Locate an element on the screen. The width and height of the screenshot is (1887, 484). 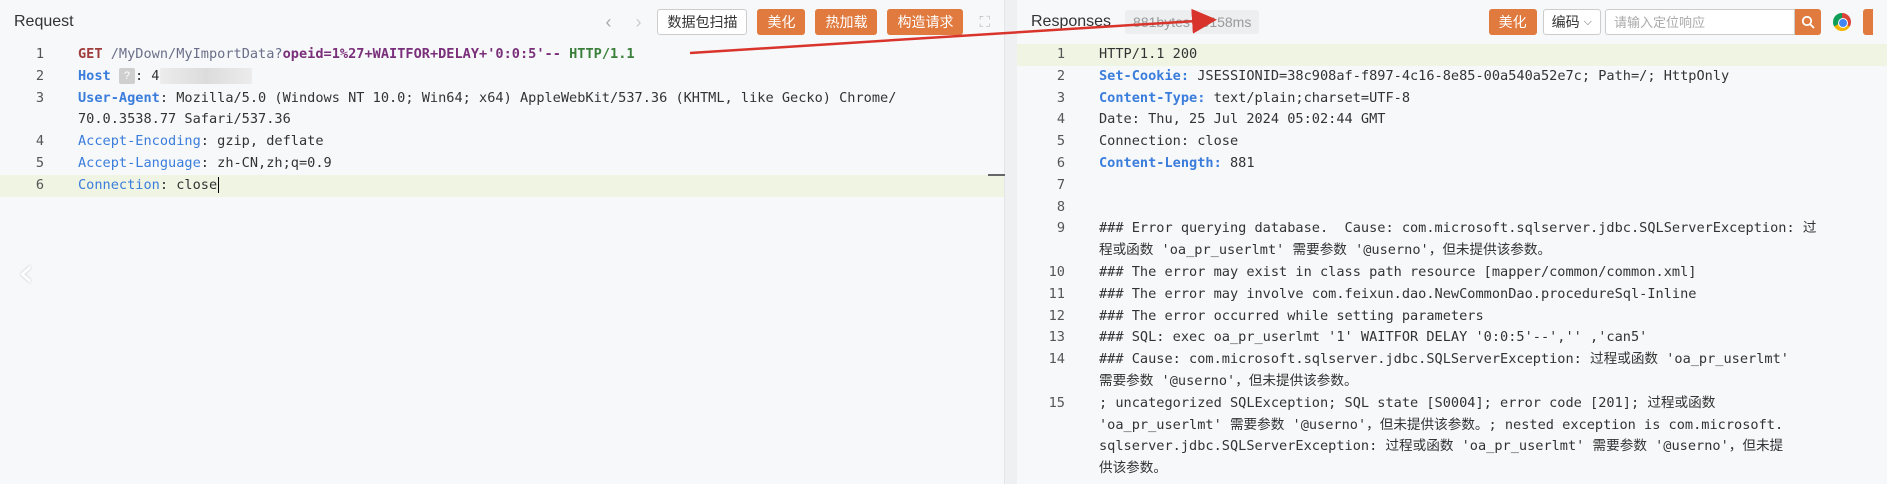
response-line: 3 Content-Type: text/plain;charset=UTF-8 is located at coordinates (1452, 99).